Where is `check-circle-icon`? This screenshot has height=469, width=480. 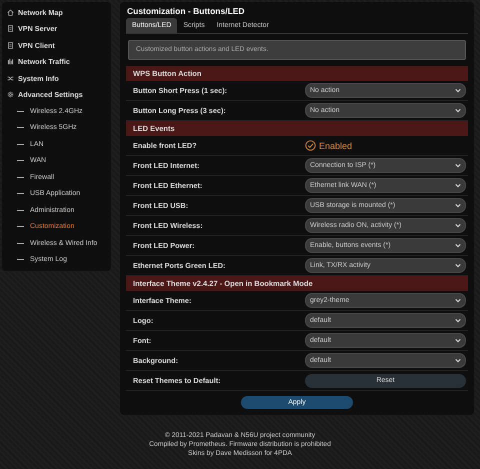
check-circle-icon is located at coordinates (310, 145).